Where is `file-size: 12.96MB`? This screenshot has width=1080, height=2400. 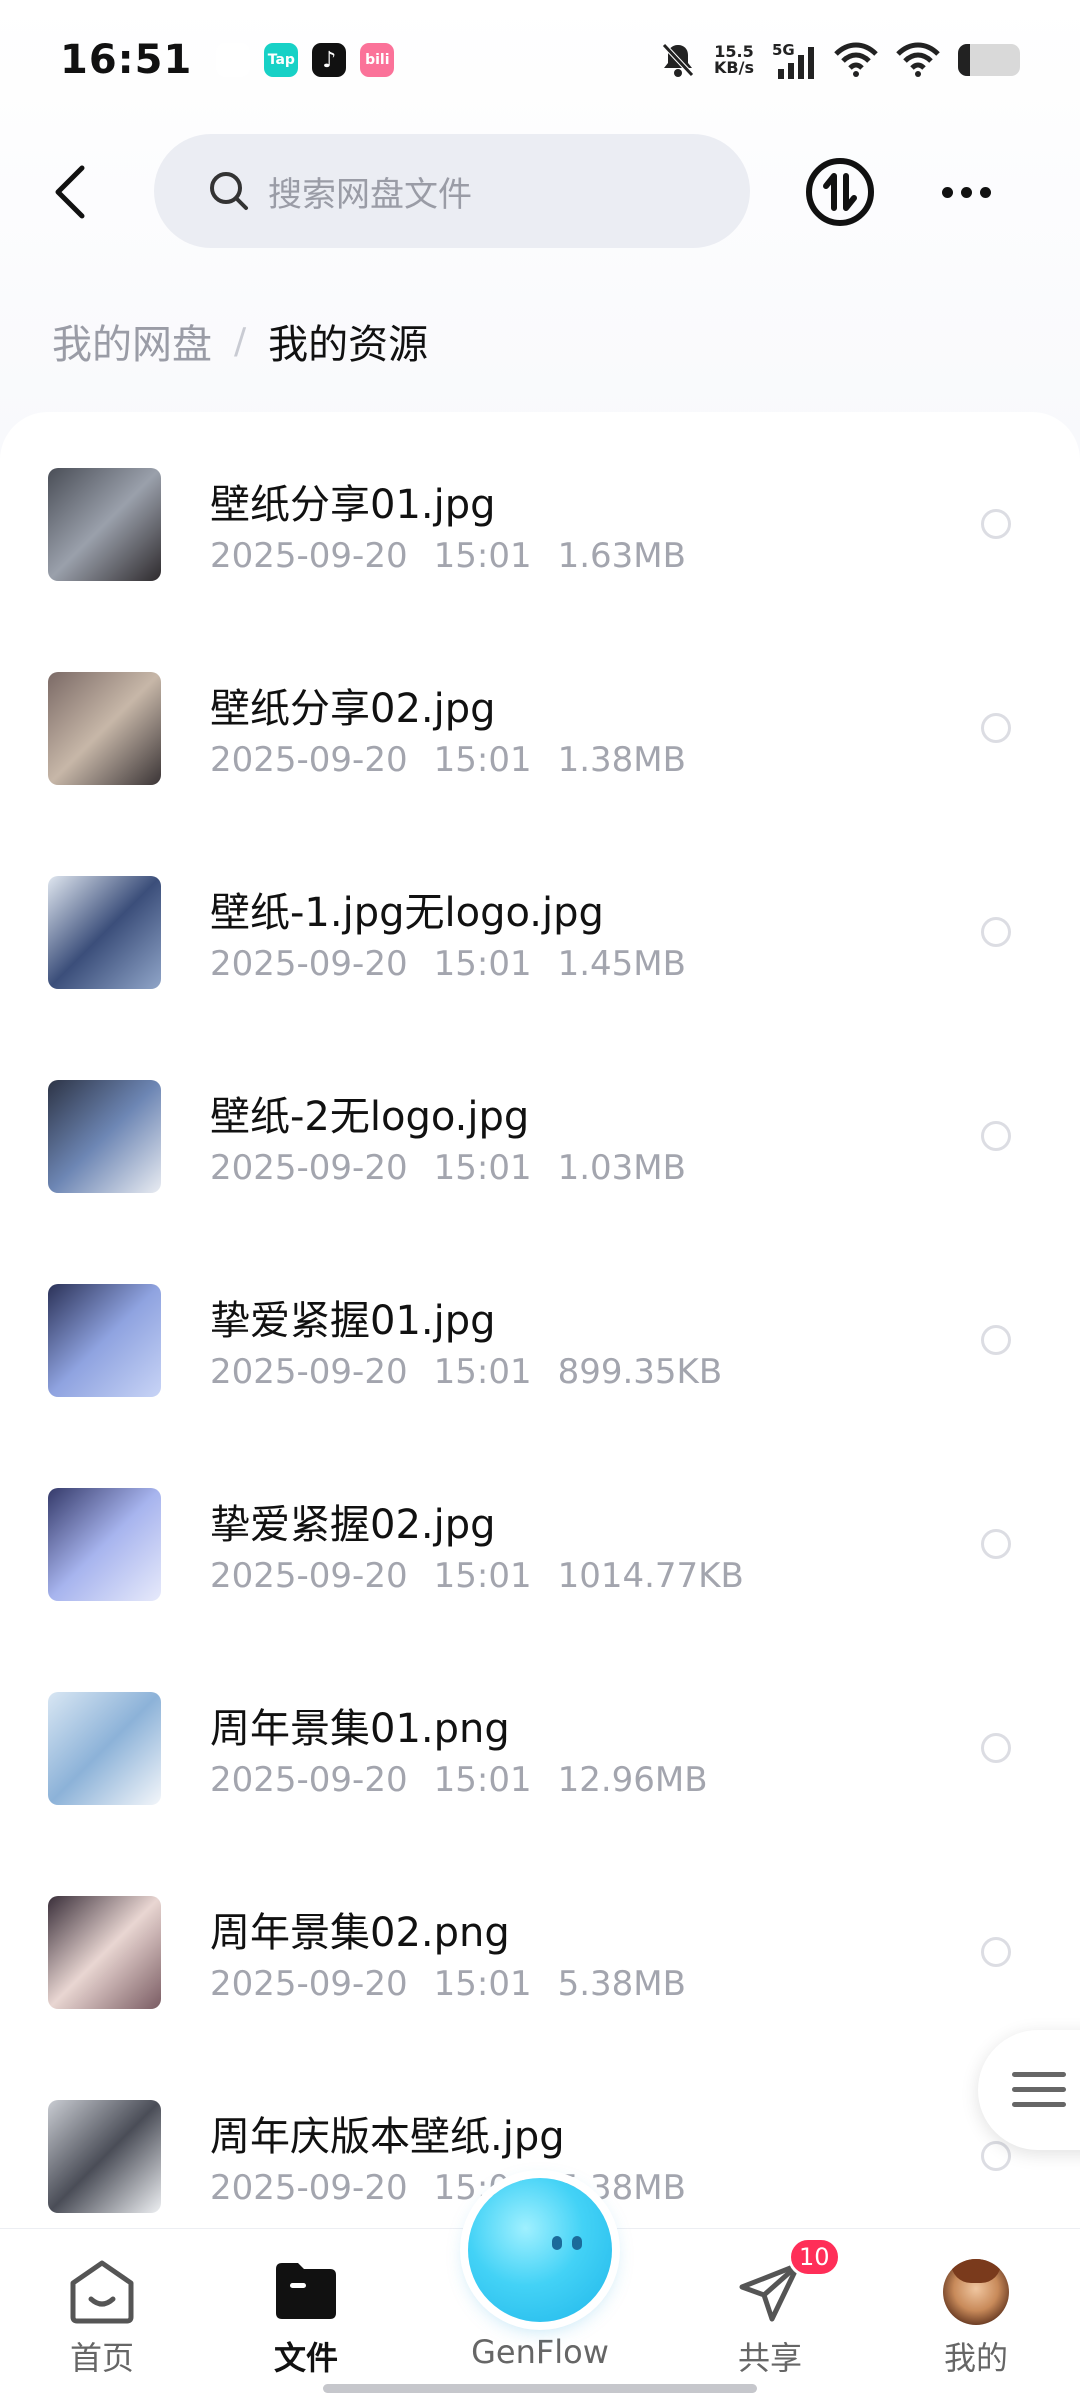 file-size: 12.96MB is located at coordinates (632, 1780).